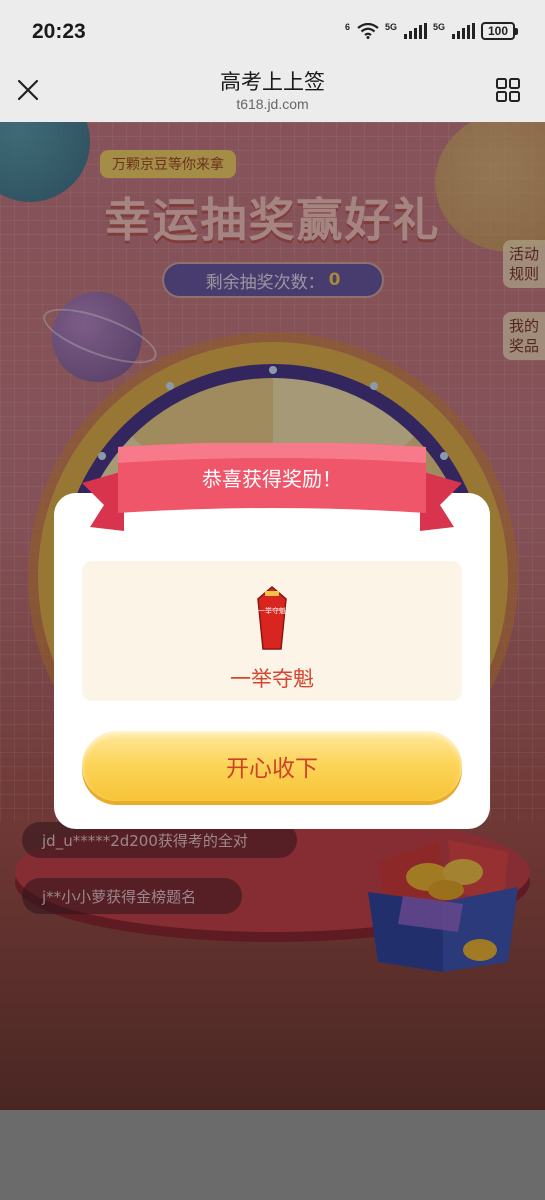 The image size is (545, 1200). I want to click on prize-box: 一举夺魁 一举夺魁, so click(272, 631).